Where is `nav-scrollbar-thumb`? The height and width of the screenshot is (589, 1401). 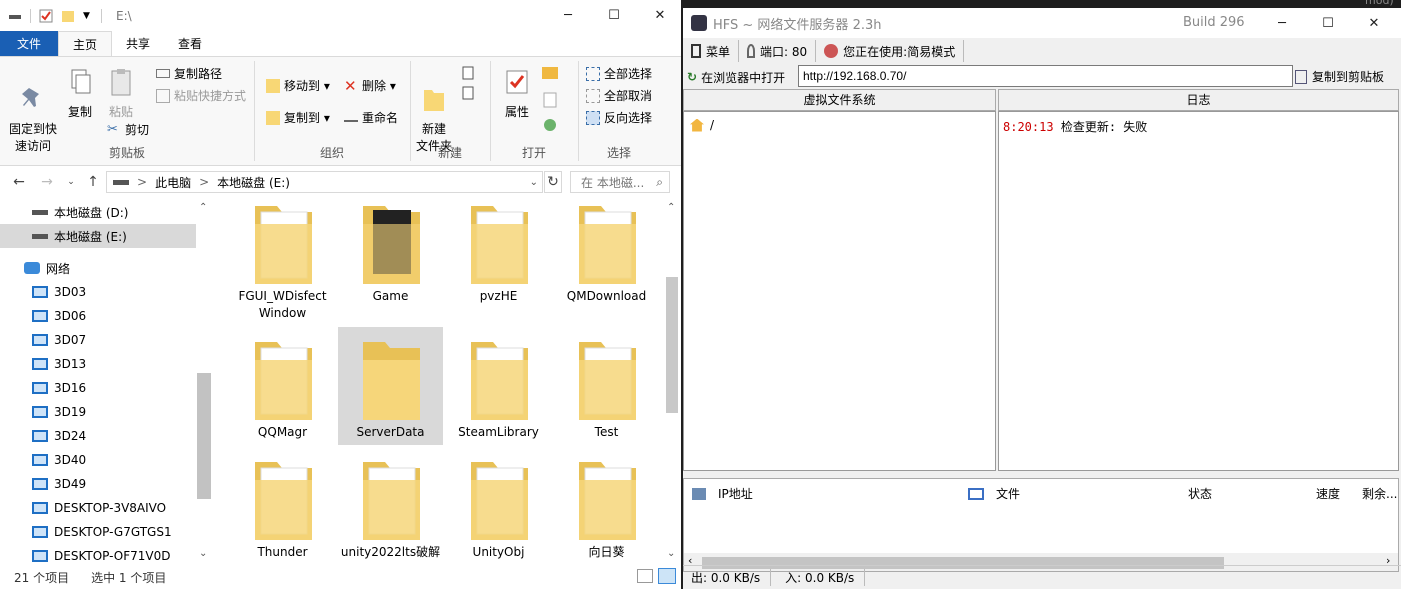
nav-scrollbar-thumb is located at coordinates (204, 436).